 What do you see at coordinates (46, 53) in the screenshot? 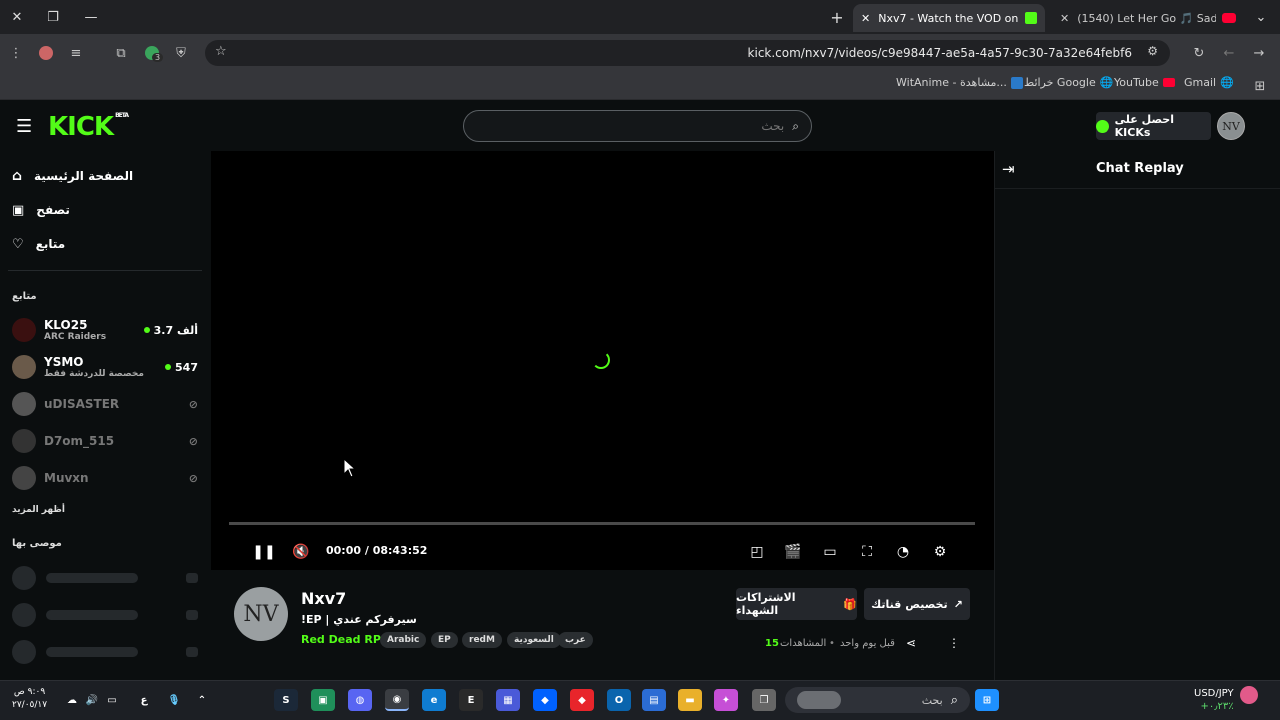
I see `extension-icon` at bounding box center [46, 53].